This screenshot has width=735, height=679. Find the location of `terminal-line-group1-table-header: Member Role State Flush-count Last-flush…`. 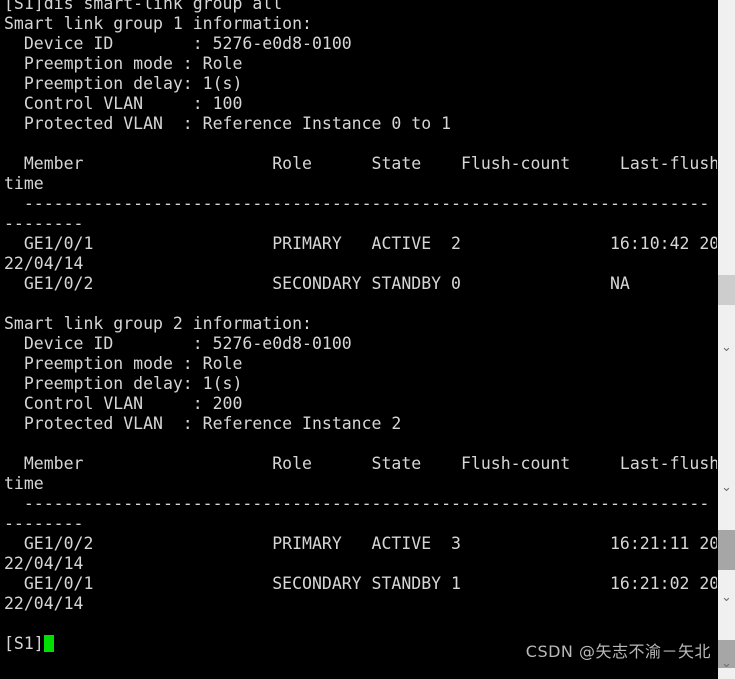

terminal-line-group1-table-header: Member Role State Flush-count Last-flush… is located at coordinates (360, 163).